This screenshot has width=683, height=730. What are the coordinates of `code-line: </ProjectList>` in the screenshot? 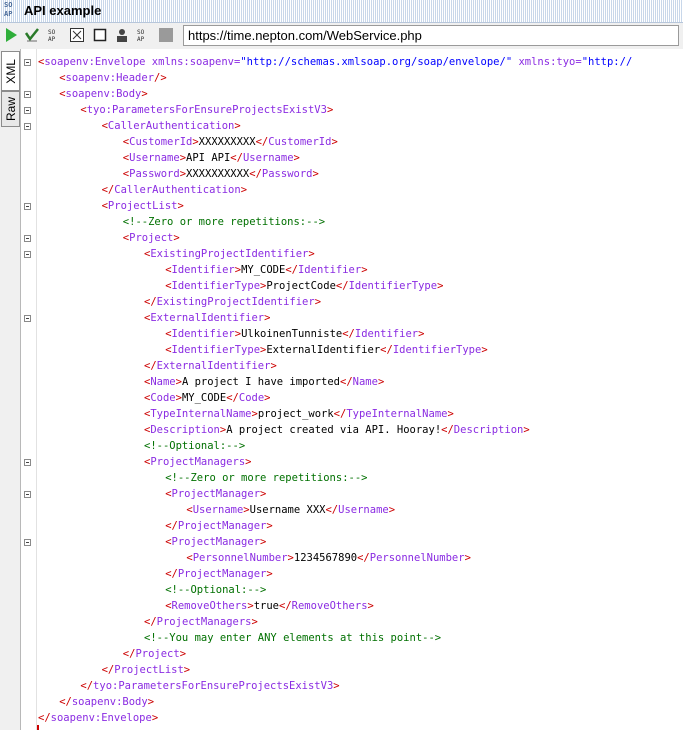 It's located at (146, 670).